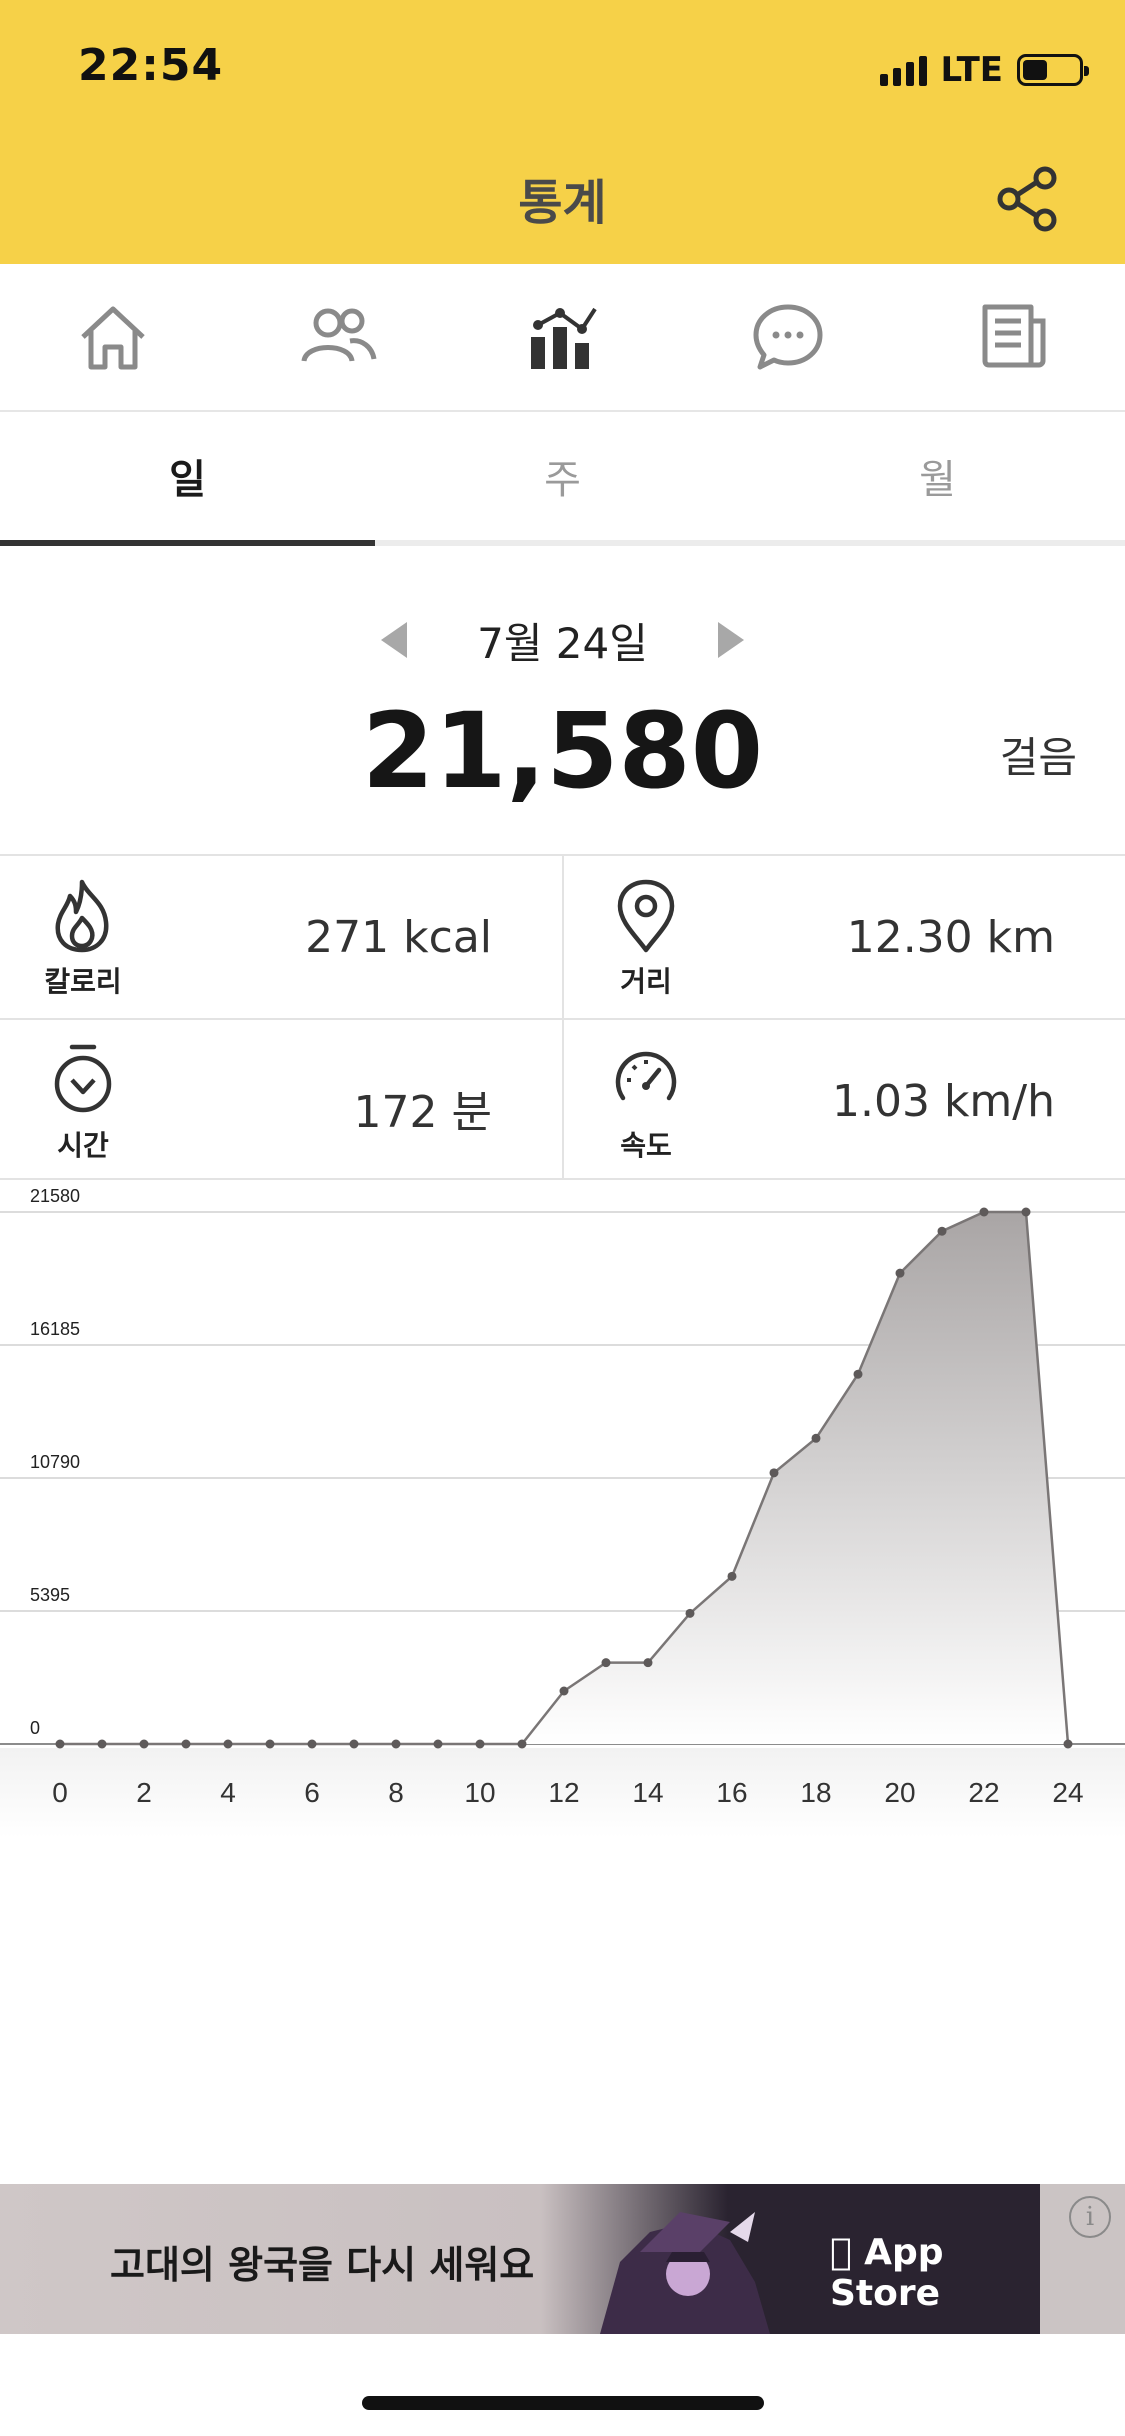 Image resolution: width=1125 pixels, height=2436 pixels. What do you see at coordinates (60, 1792) in the screenshot?
I see `x-tick-label: 0` at bounding box center [60, 1792].